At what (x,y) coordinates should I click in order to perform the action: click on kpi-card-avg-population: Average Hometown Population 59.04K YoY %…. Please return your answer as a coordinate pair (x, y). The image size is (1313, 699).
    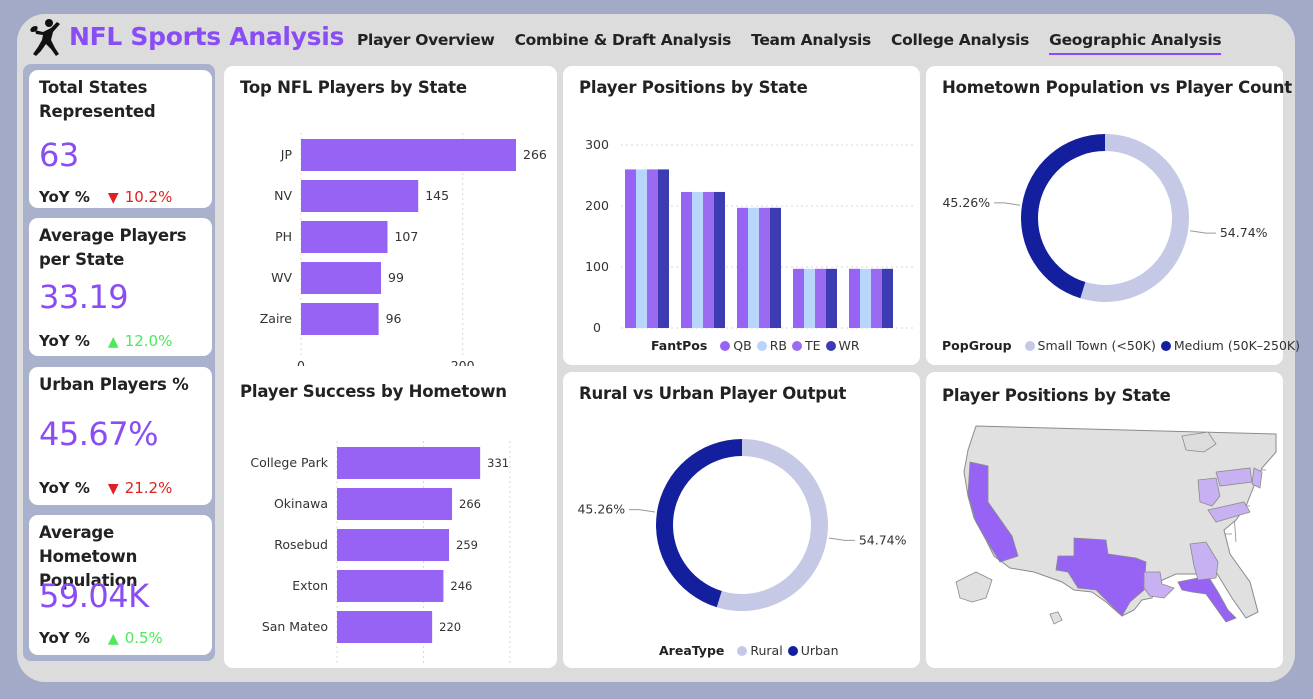
    Looking at the image, I should click on (120, 585).